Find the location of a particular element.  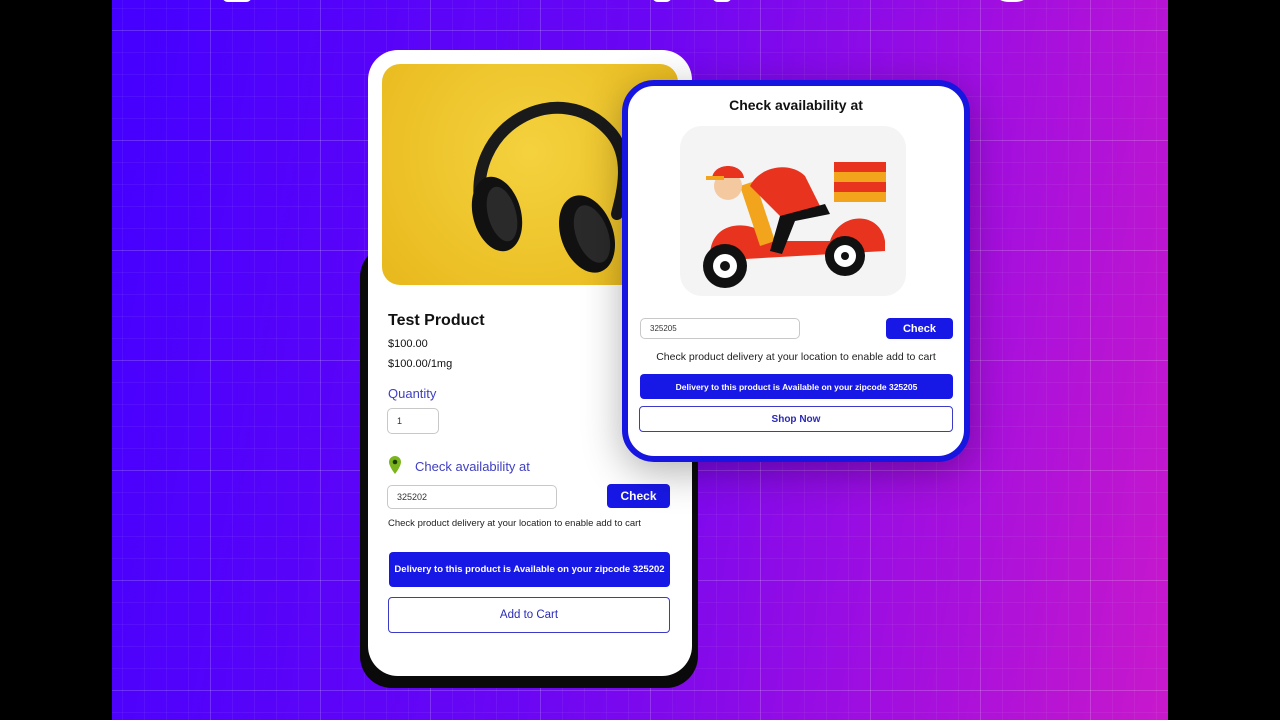

product-price: $100.00 is located at coordinates (408, 344).